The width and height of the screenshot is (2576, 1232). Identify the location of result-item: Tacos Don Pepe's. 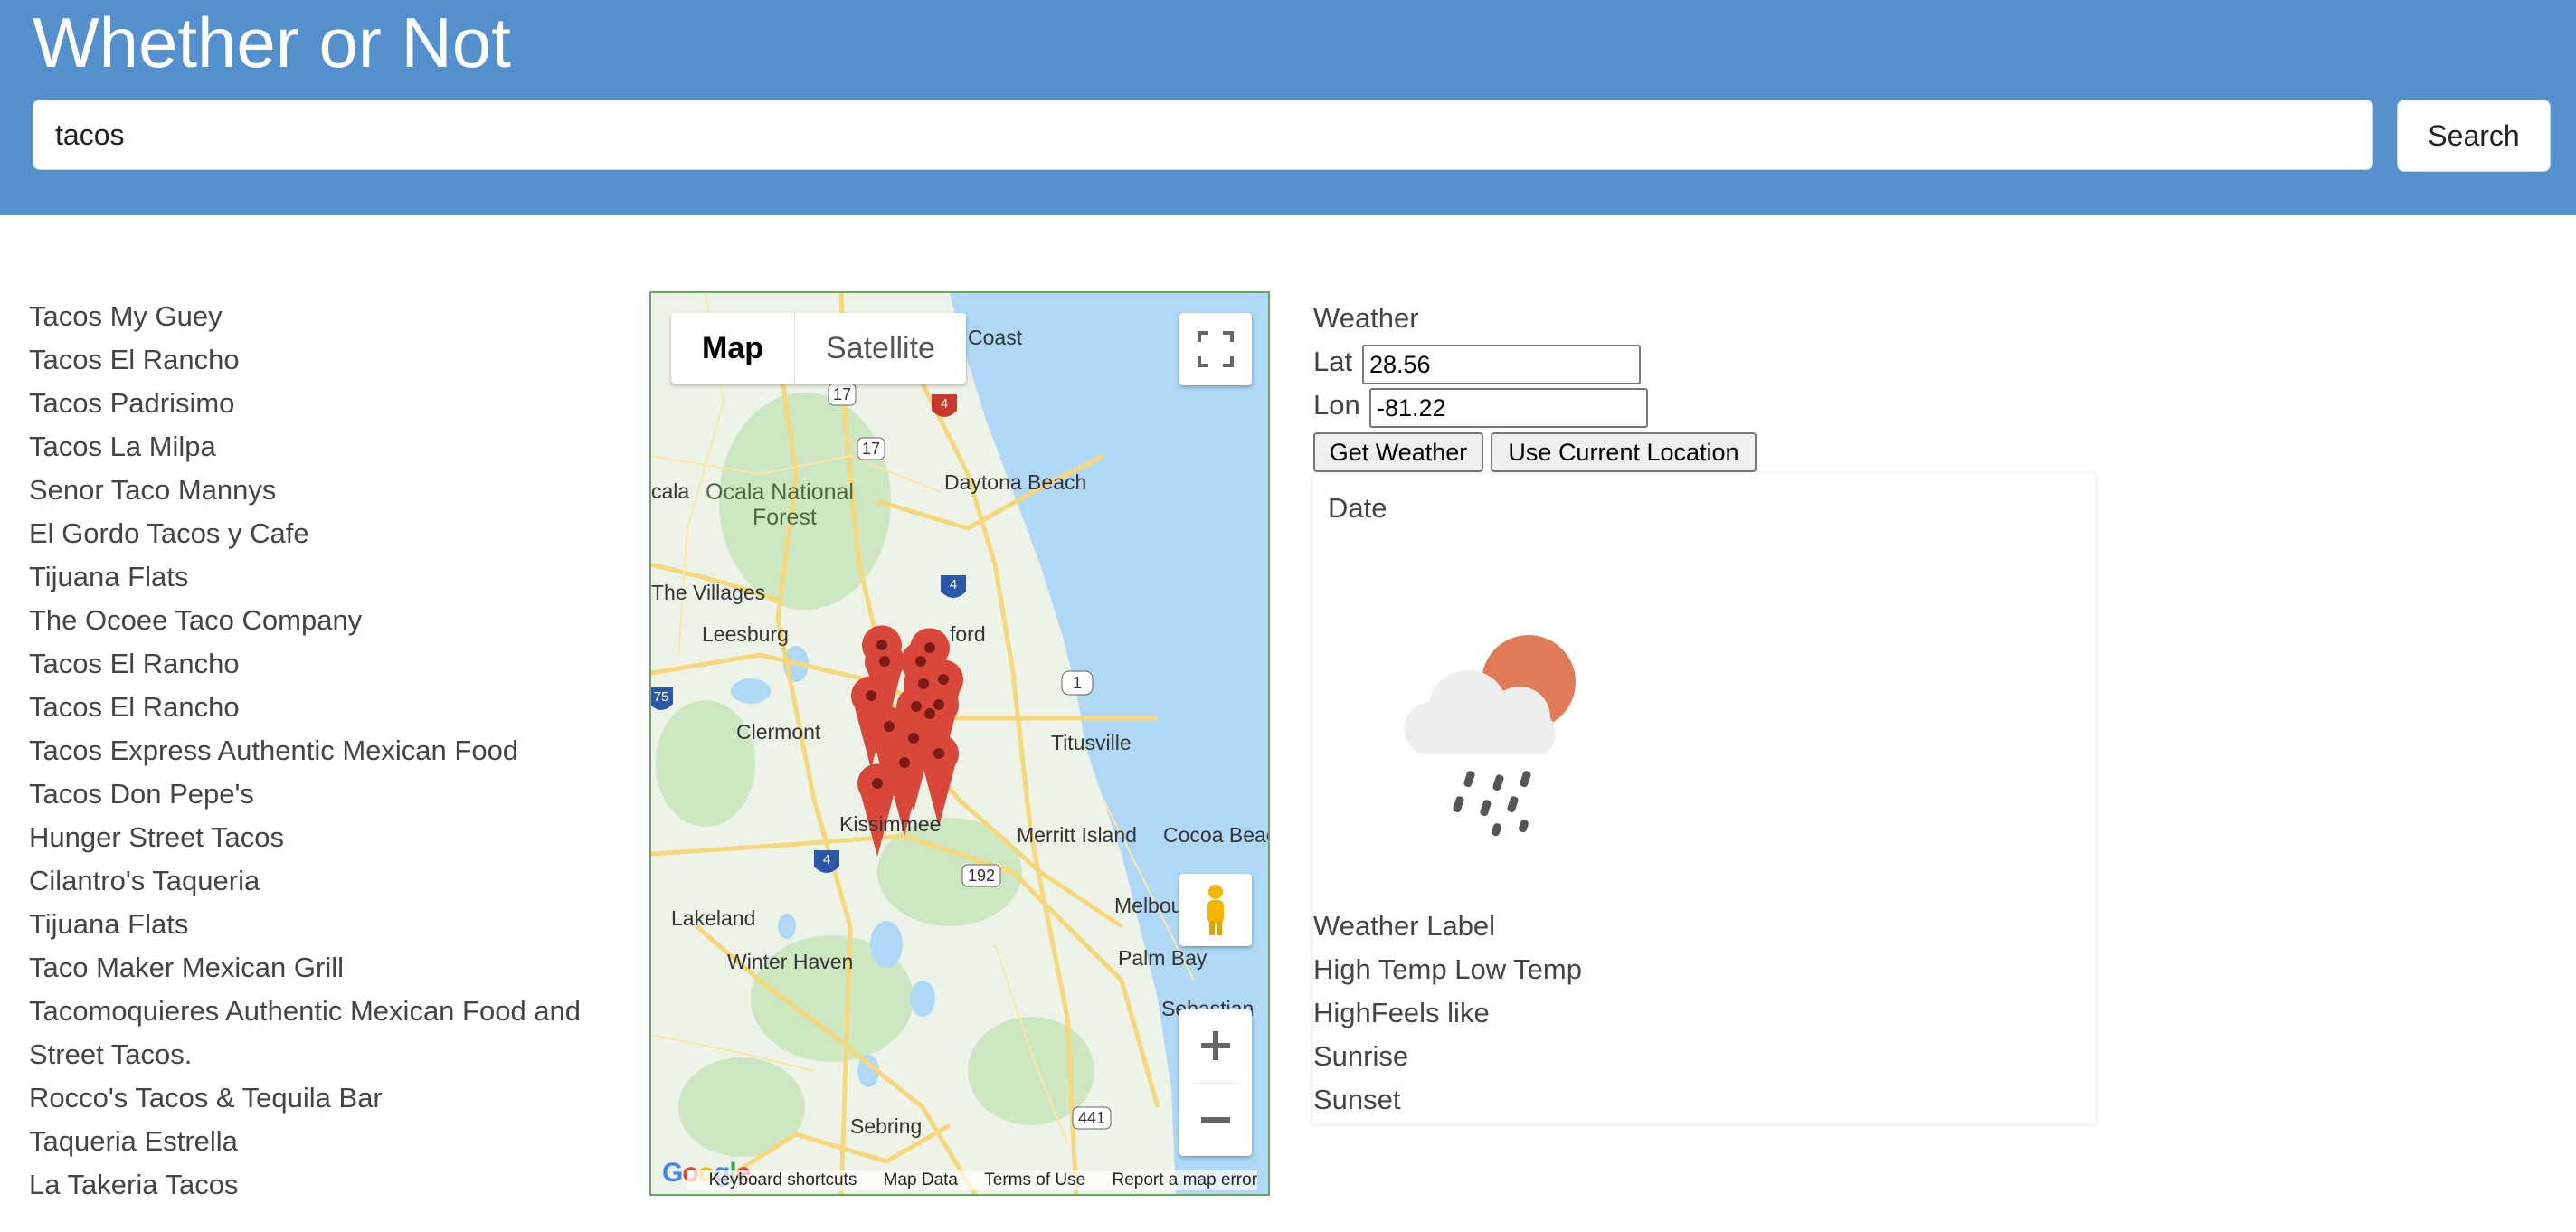
(328, 794).